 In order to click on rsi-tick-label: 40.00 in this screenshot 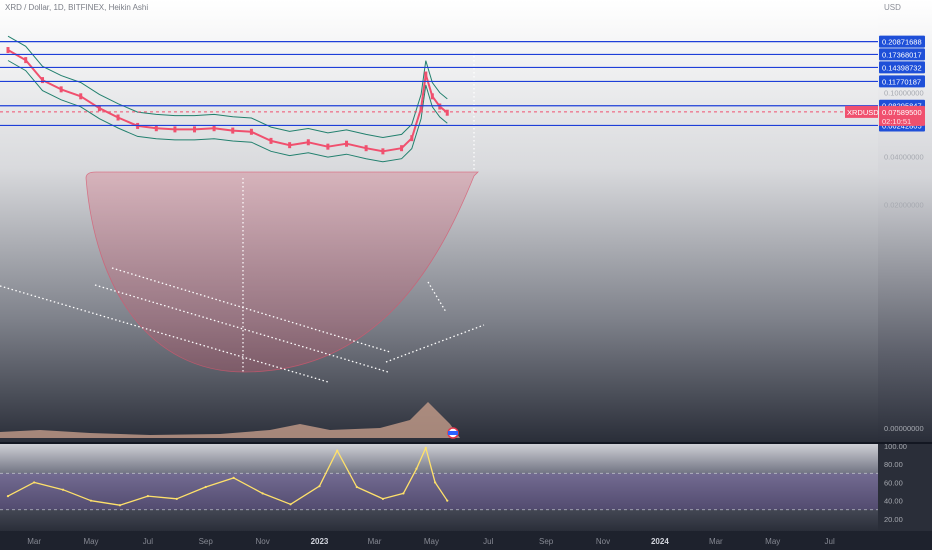, I will do `click(893, 501)`.